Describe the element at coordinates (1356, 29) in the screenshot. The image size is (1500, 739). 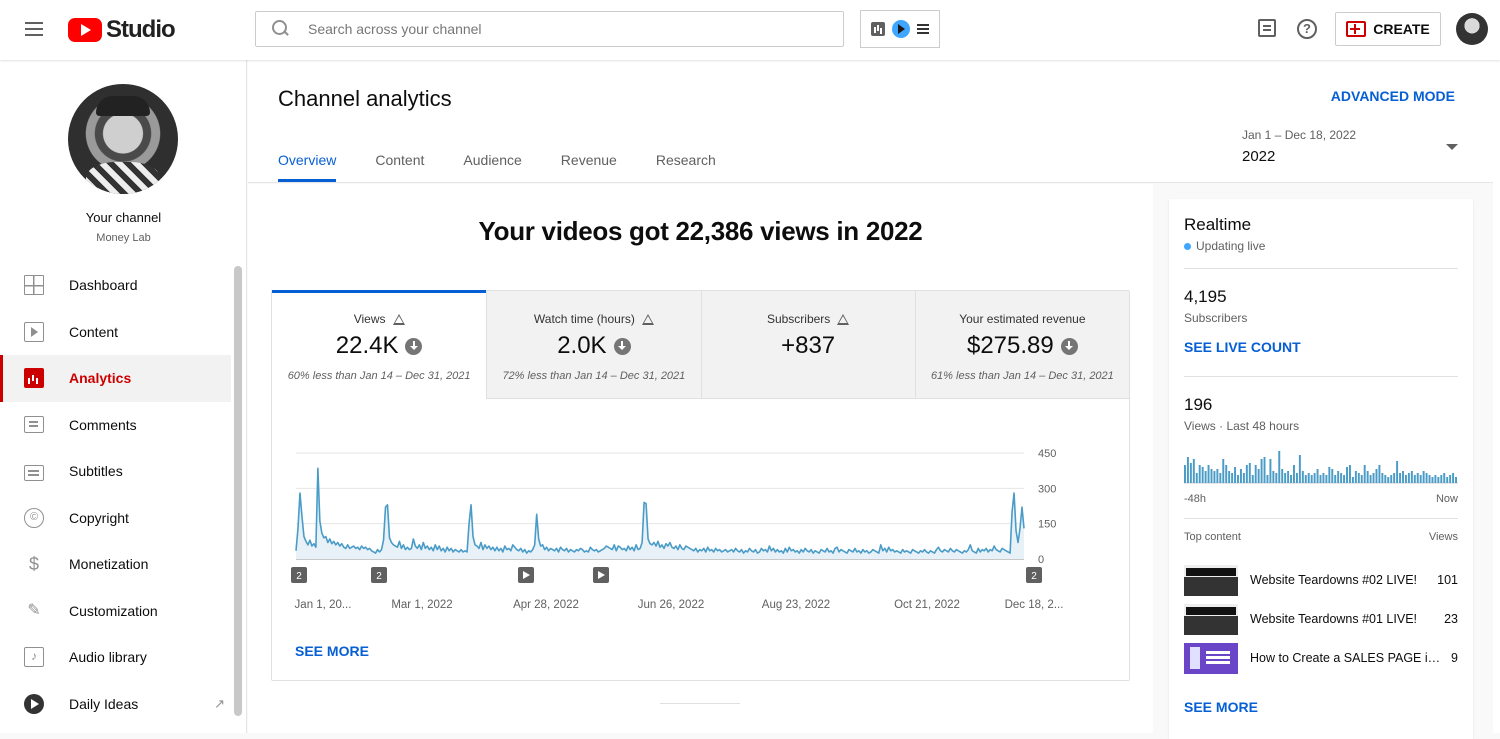
I see `create-video-icon` at that location.